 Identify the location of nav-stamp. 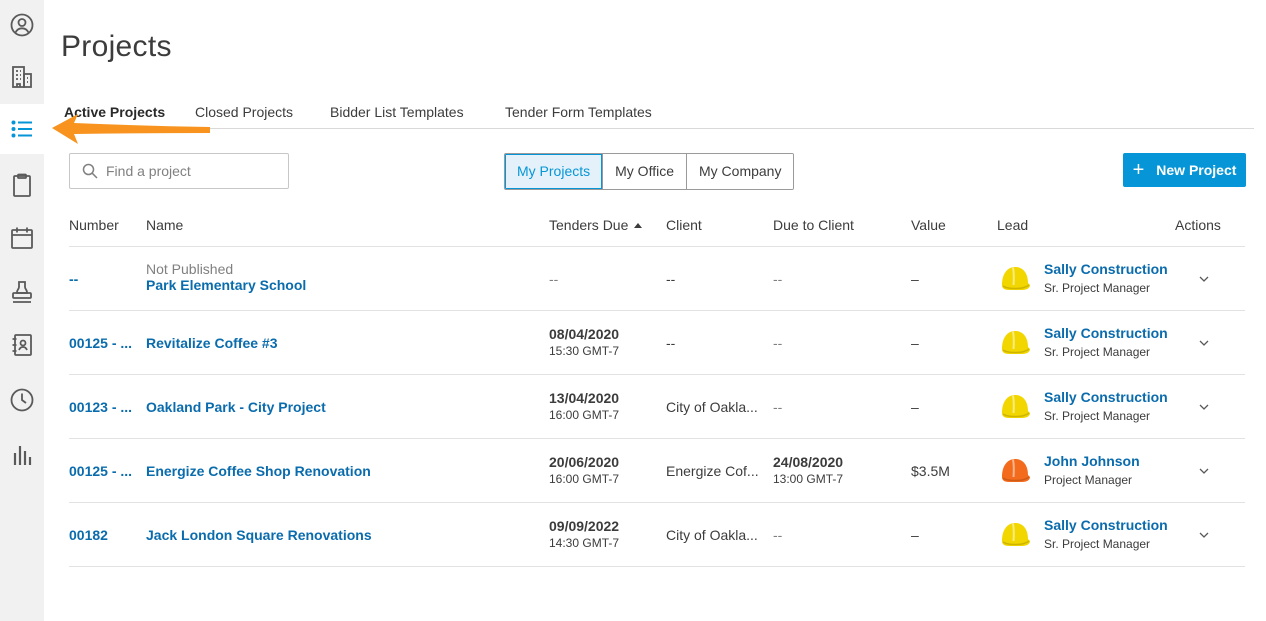
(22, 292).